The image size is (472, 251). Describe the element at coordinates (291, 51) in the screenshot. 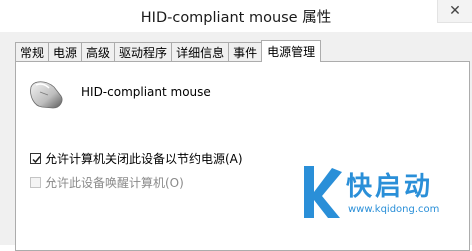

I see `tab-power-management: 电源管理` at that location.